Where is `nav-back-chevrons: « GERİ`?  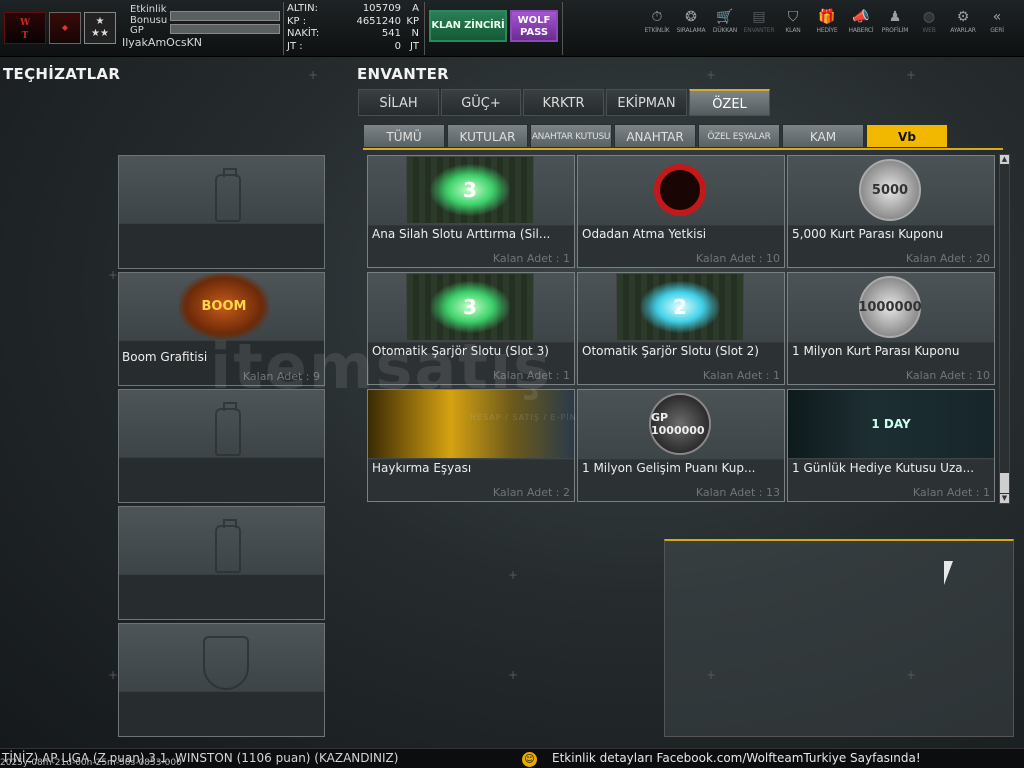
nav-back-chevrons: « GERİ is located at coordinates (997, 21).